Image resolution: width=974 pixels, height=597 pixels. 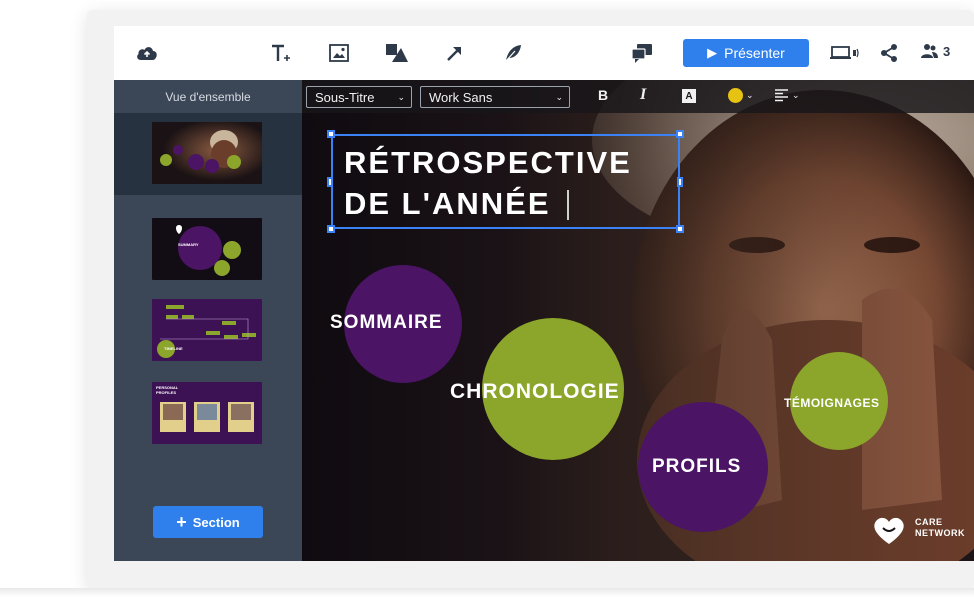 I want to click on device-edge, so click(x=487, y=592).